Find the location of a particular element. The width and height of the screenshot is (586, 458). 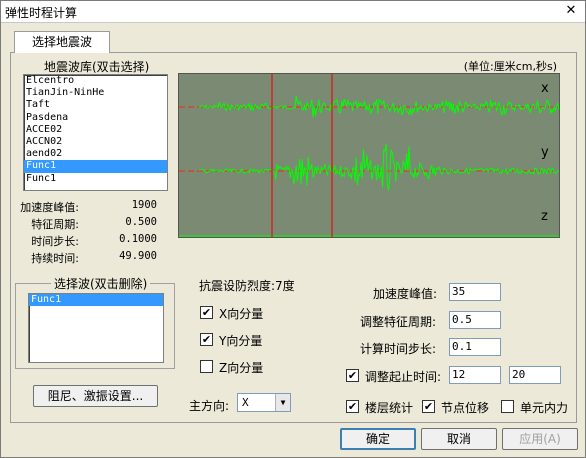

selected-waves-list: Func1 is located at coordinates (96, 328).